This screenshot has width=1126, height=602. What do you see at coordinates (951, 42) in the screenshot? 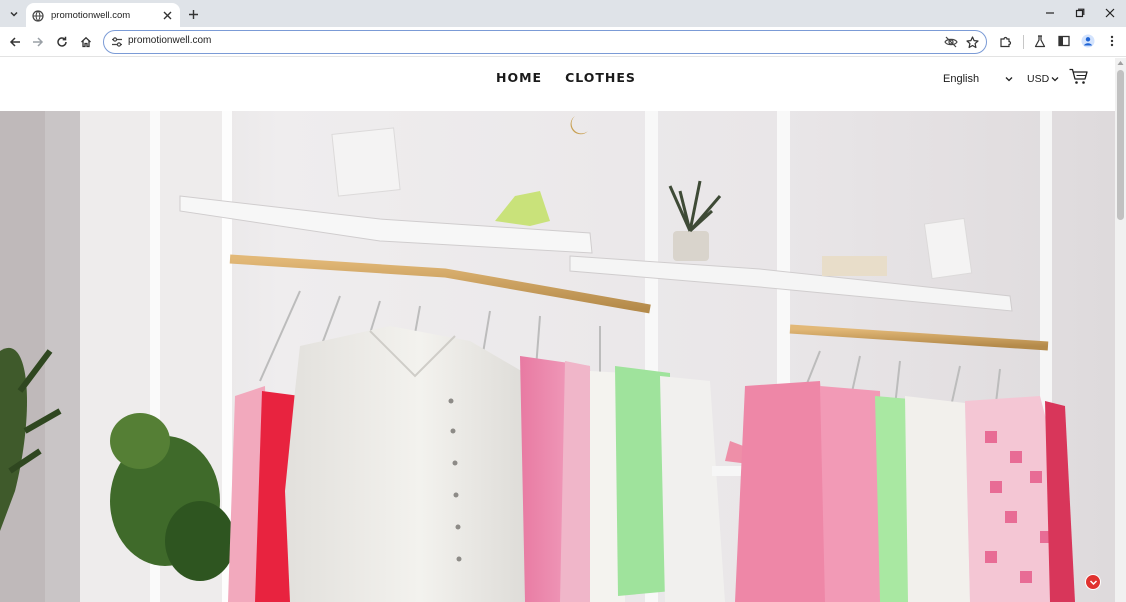
I see `eye-off-icon` at bounding box center [951, 42].